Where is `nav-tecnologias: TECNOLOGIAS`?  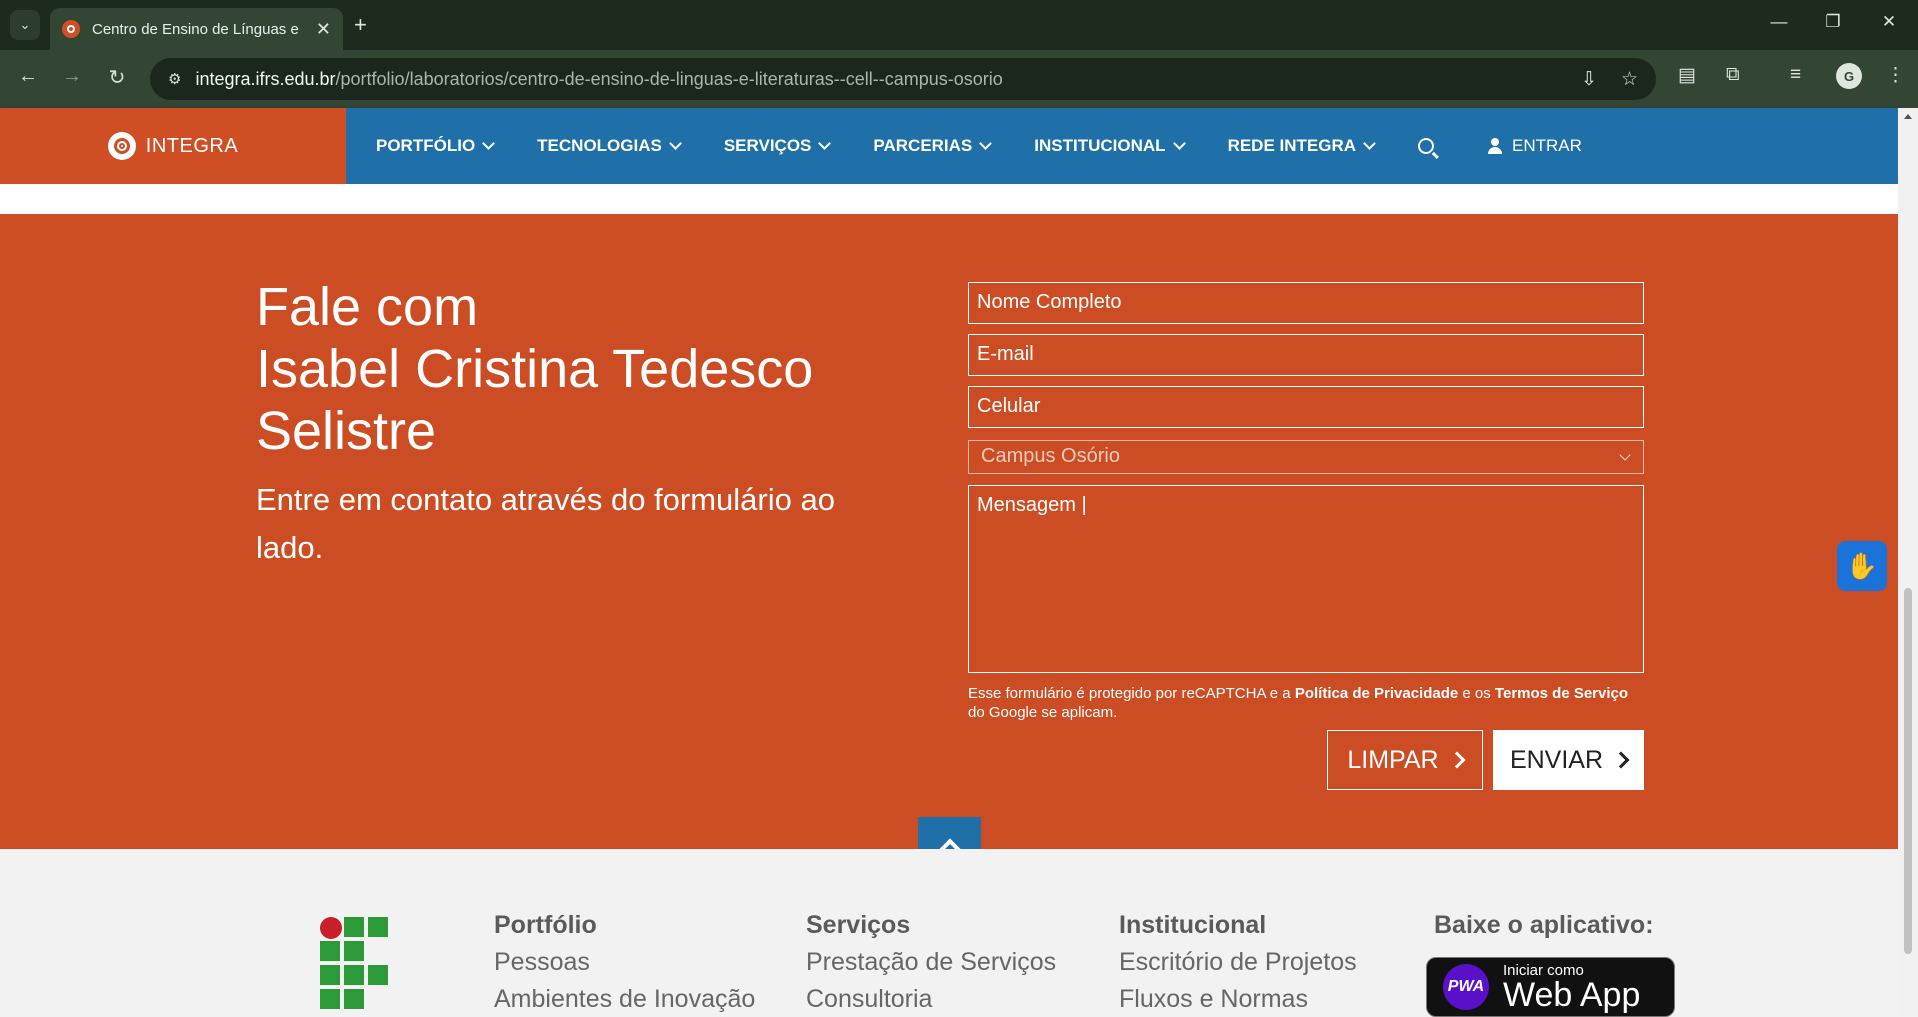 nav-tecnologias: TECNOLOGIAS is located at coordinates (609, 146).